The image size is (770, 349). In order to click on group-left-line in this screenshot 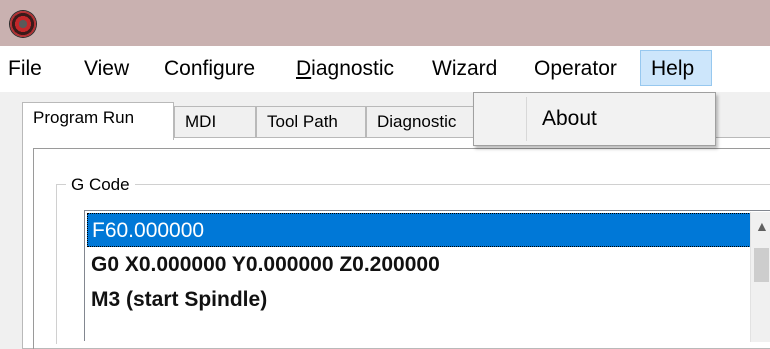, I will do `click(56, 264)`.